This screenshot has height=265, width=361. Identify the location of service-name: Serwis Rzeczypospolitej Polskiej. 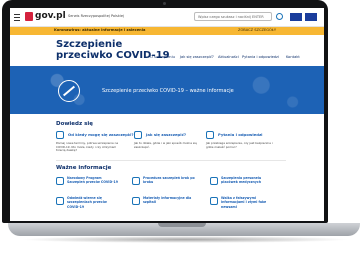
(96, 16).